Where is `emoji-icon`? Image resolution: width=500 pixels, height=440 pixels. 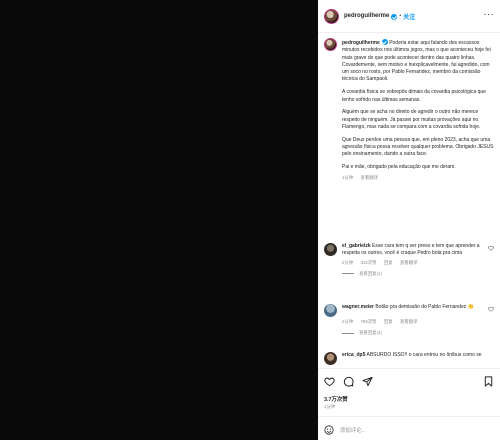 emoji-icon is located at coordinates (329, 429).